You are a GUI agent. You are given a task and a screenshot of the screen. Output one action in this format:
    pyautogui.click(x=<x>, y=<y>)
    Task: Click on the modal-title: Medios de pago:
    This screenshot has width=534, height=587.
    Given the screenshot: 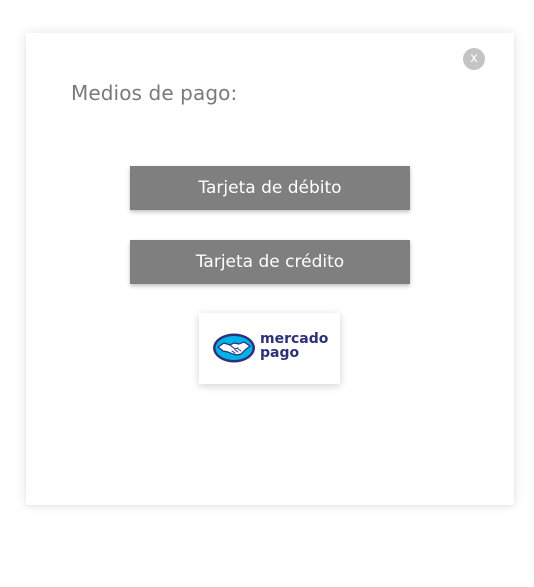 What is the action you would take?
    pyautogui.click(x=154, y=93)
    